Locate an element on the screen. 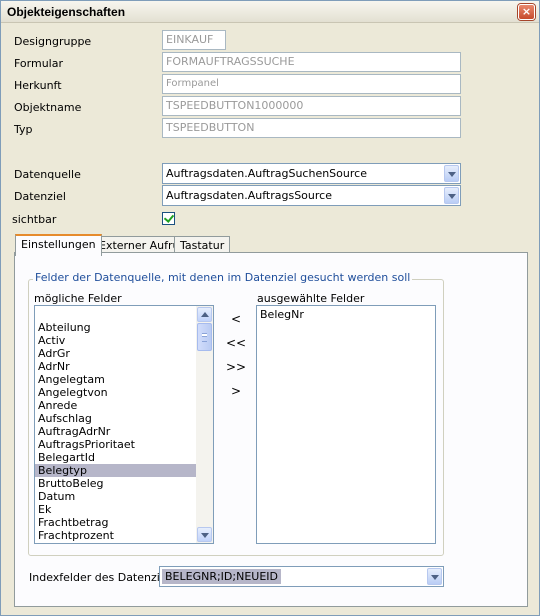  objektname-field: TSPEEDBUTTON1000000 is located at coordinates (311, 106).